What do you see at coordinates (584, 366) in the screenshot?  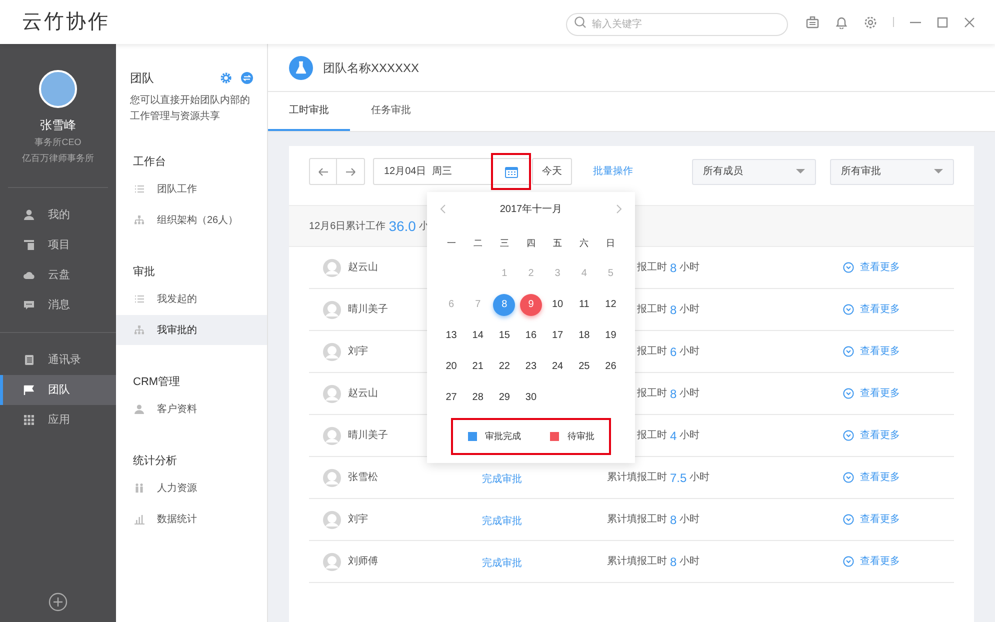 I see `day-cell: 25` at bounding box center [584, 366].